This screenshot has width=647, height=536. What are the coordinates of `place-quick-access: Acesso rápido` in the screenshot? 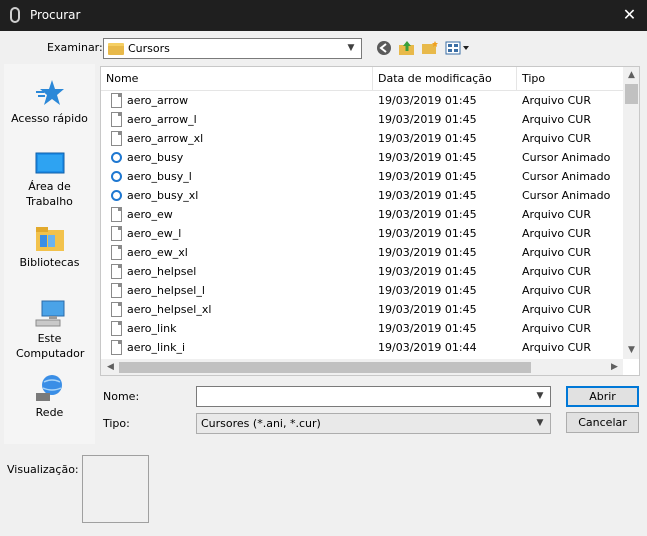 It's located at (49, 102).